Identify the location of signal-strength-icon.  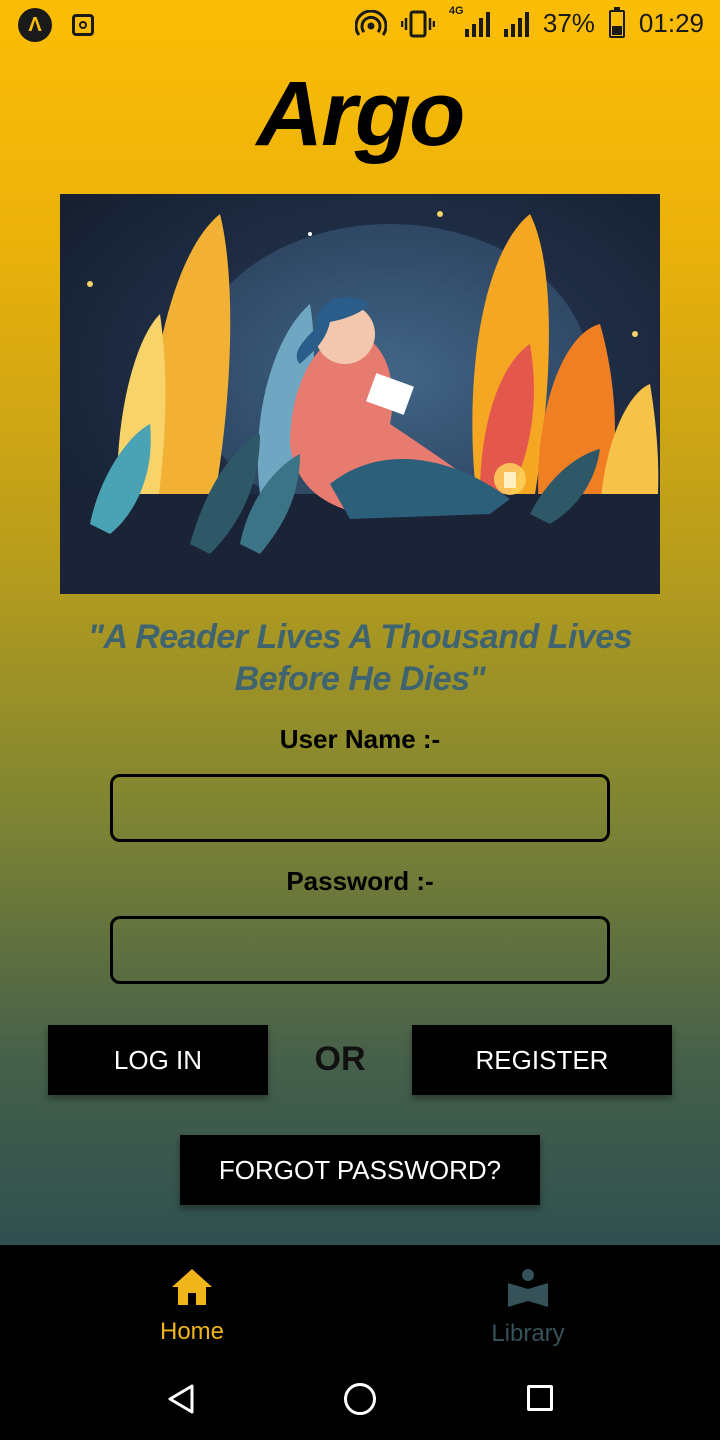
(516, 24).